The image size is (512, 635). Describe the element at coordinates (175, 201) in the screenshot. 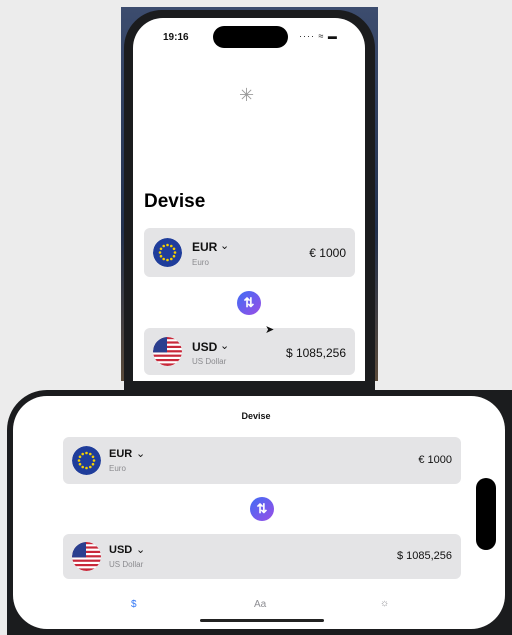

I see `page-title: Devise` at that location.